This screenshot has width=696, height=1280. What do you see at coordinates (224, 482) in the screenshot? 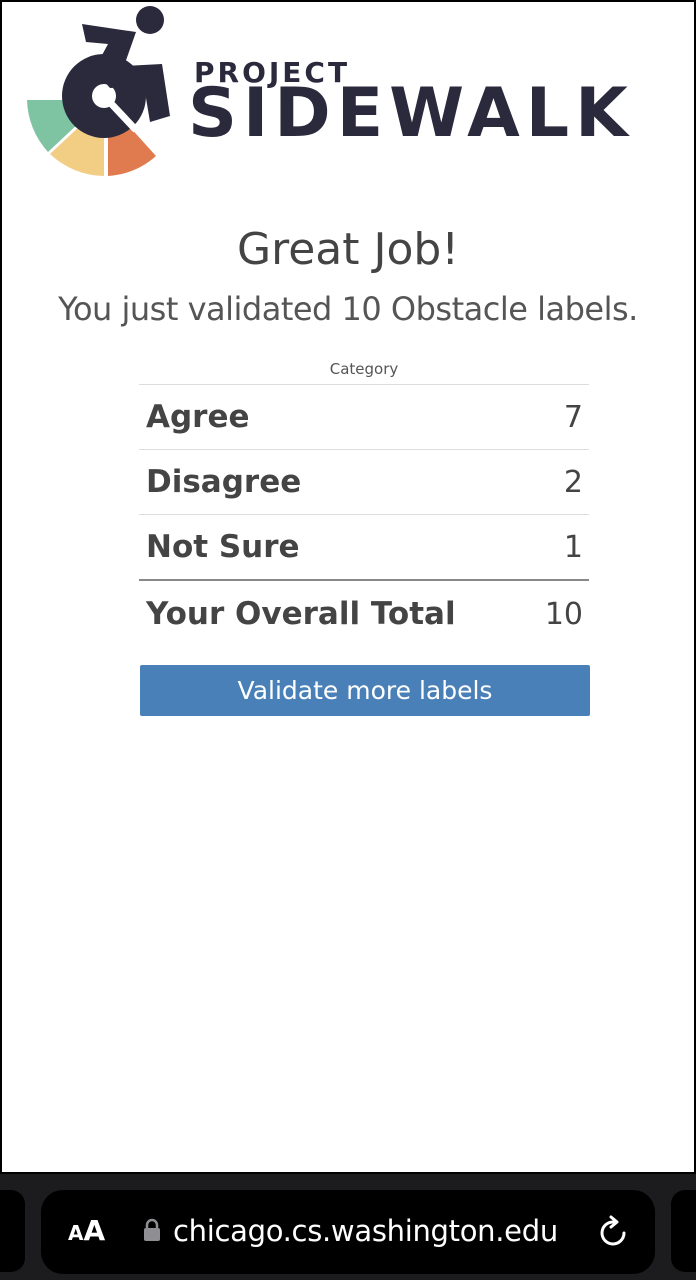
I see `row-label: Disagree` at bounding box center [224, 482].